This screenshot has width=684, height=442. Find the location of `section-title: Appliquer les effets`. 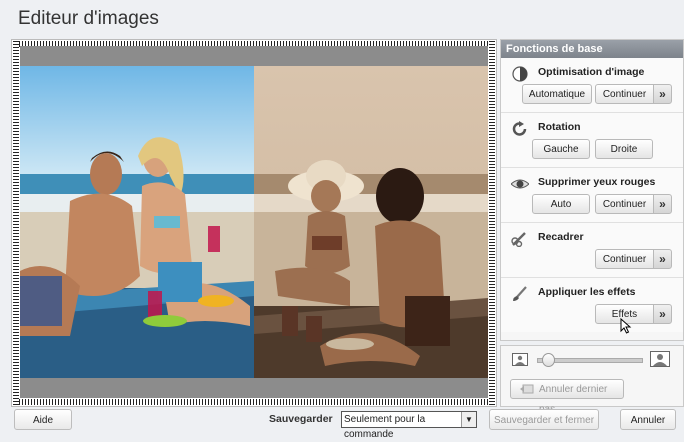

section-title: Appliquer les effets is located at coordinates (587, 292).